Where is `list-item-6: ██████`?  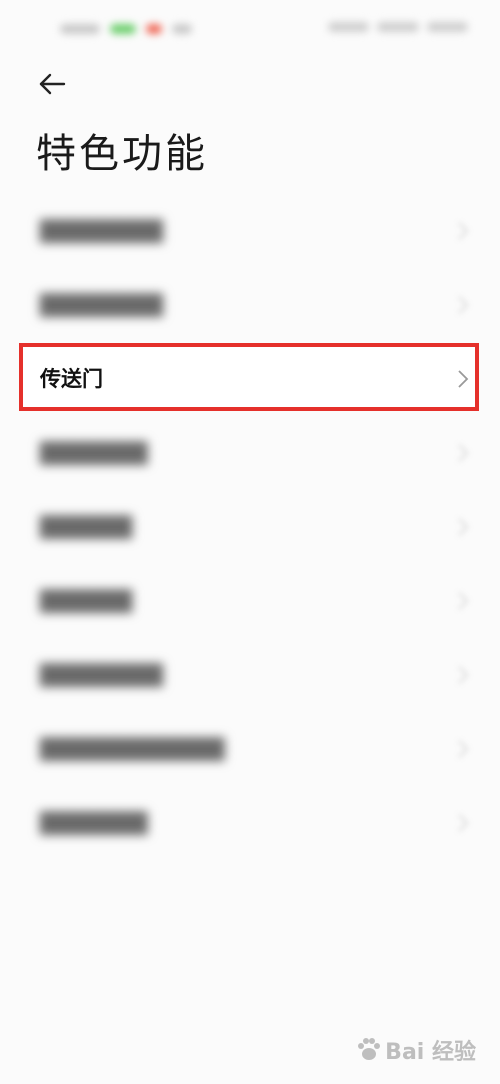 list-item-6: ██████ is located at coordinates (250, 601).